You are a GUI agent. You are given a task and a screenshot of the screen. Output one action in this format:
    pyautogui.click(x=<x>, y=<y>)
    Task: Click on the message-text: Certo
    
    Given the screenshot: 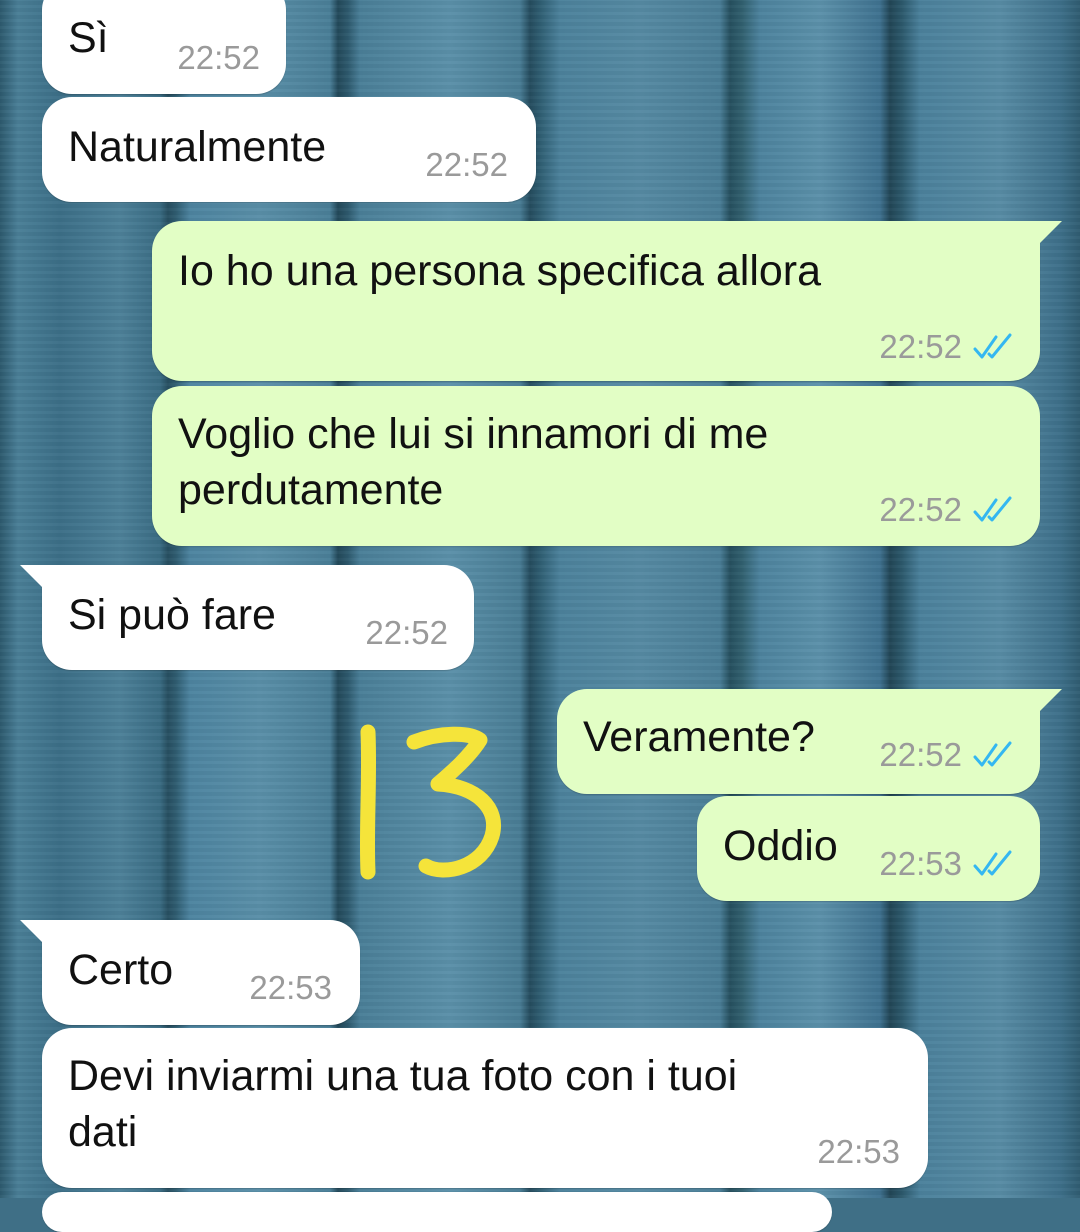 What is the action you would take?
    pyautogui.click(x=121, y=970)
    